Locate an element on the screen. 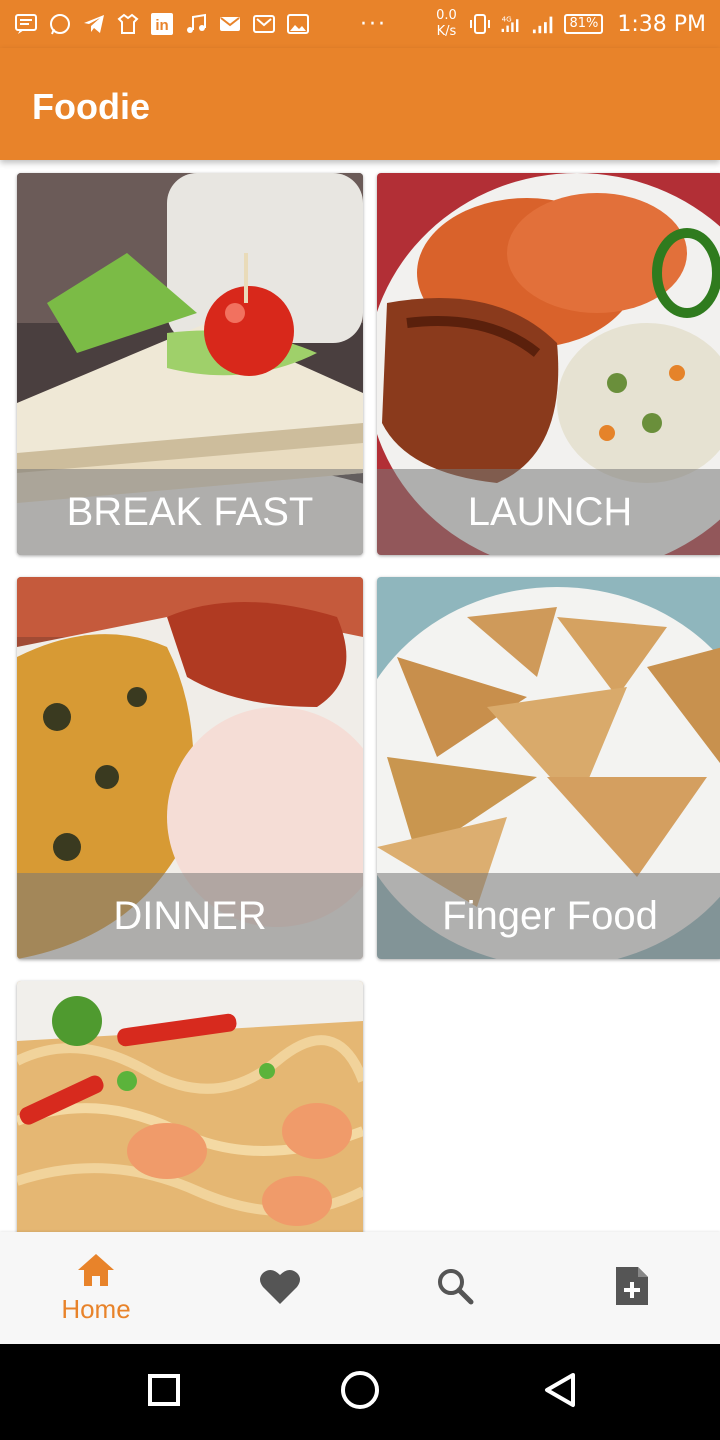 This screenshot has width=720, height=1440. category-label-bar: Finger Food is located at coordinates (548, 916).